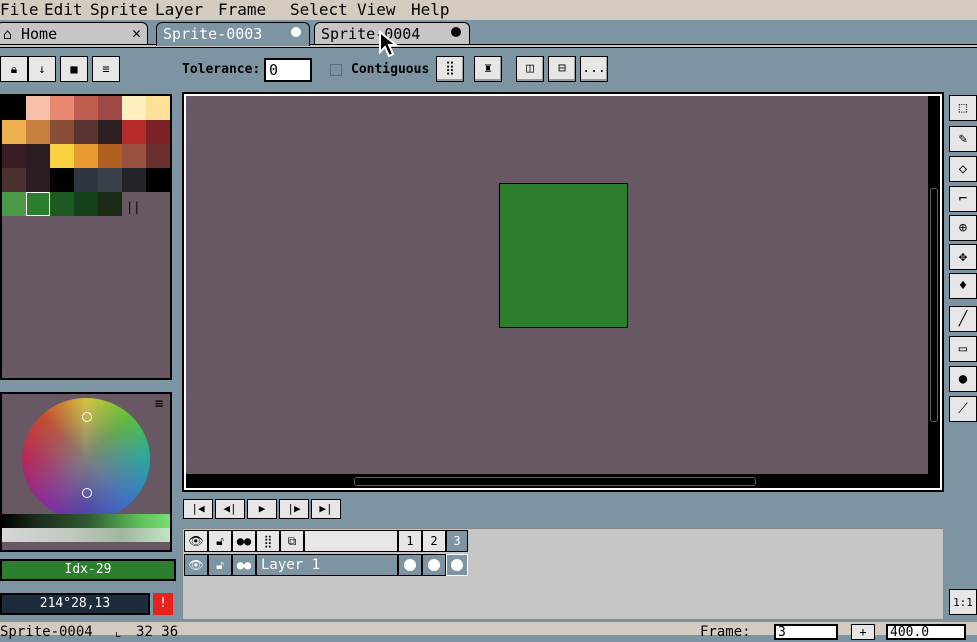 Image resolution: width=977 pixels, height=642 pixels. I want to click on continuous-header: ●●, so click(244, 541).